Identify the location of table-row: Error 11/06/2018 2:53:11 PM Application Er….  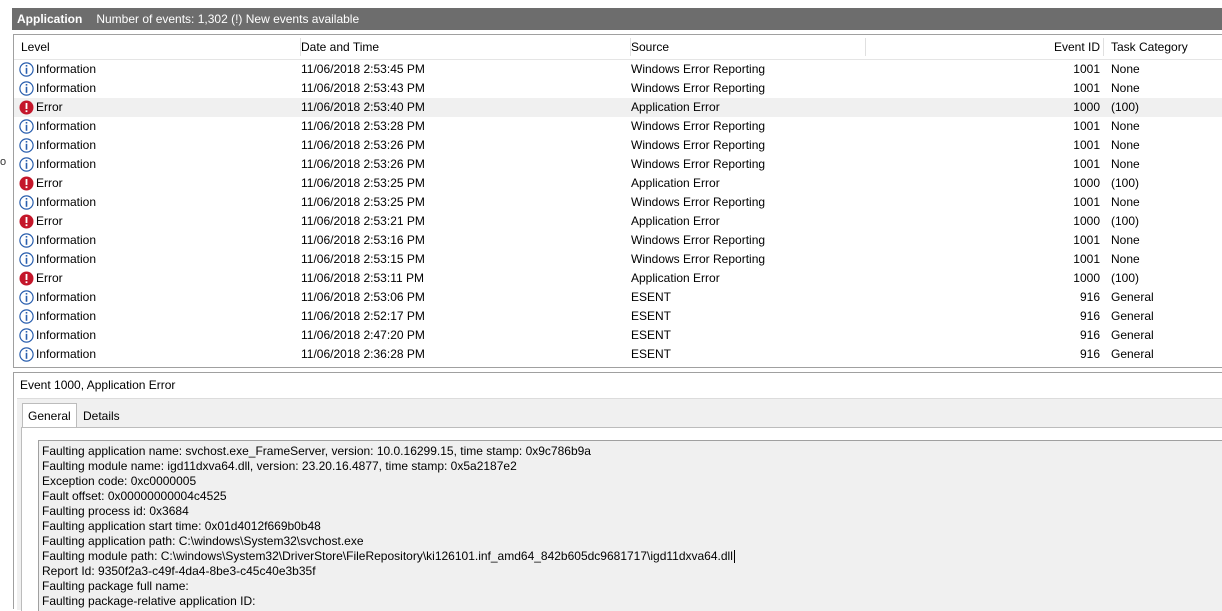
(618, 278).